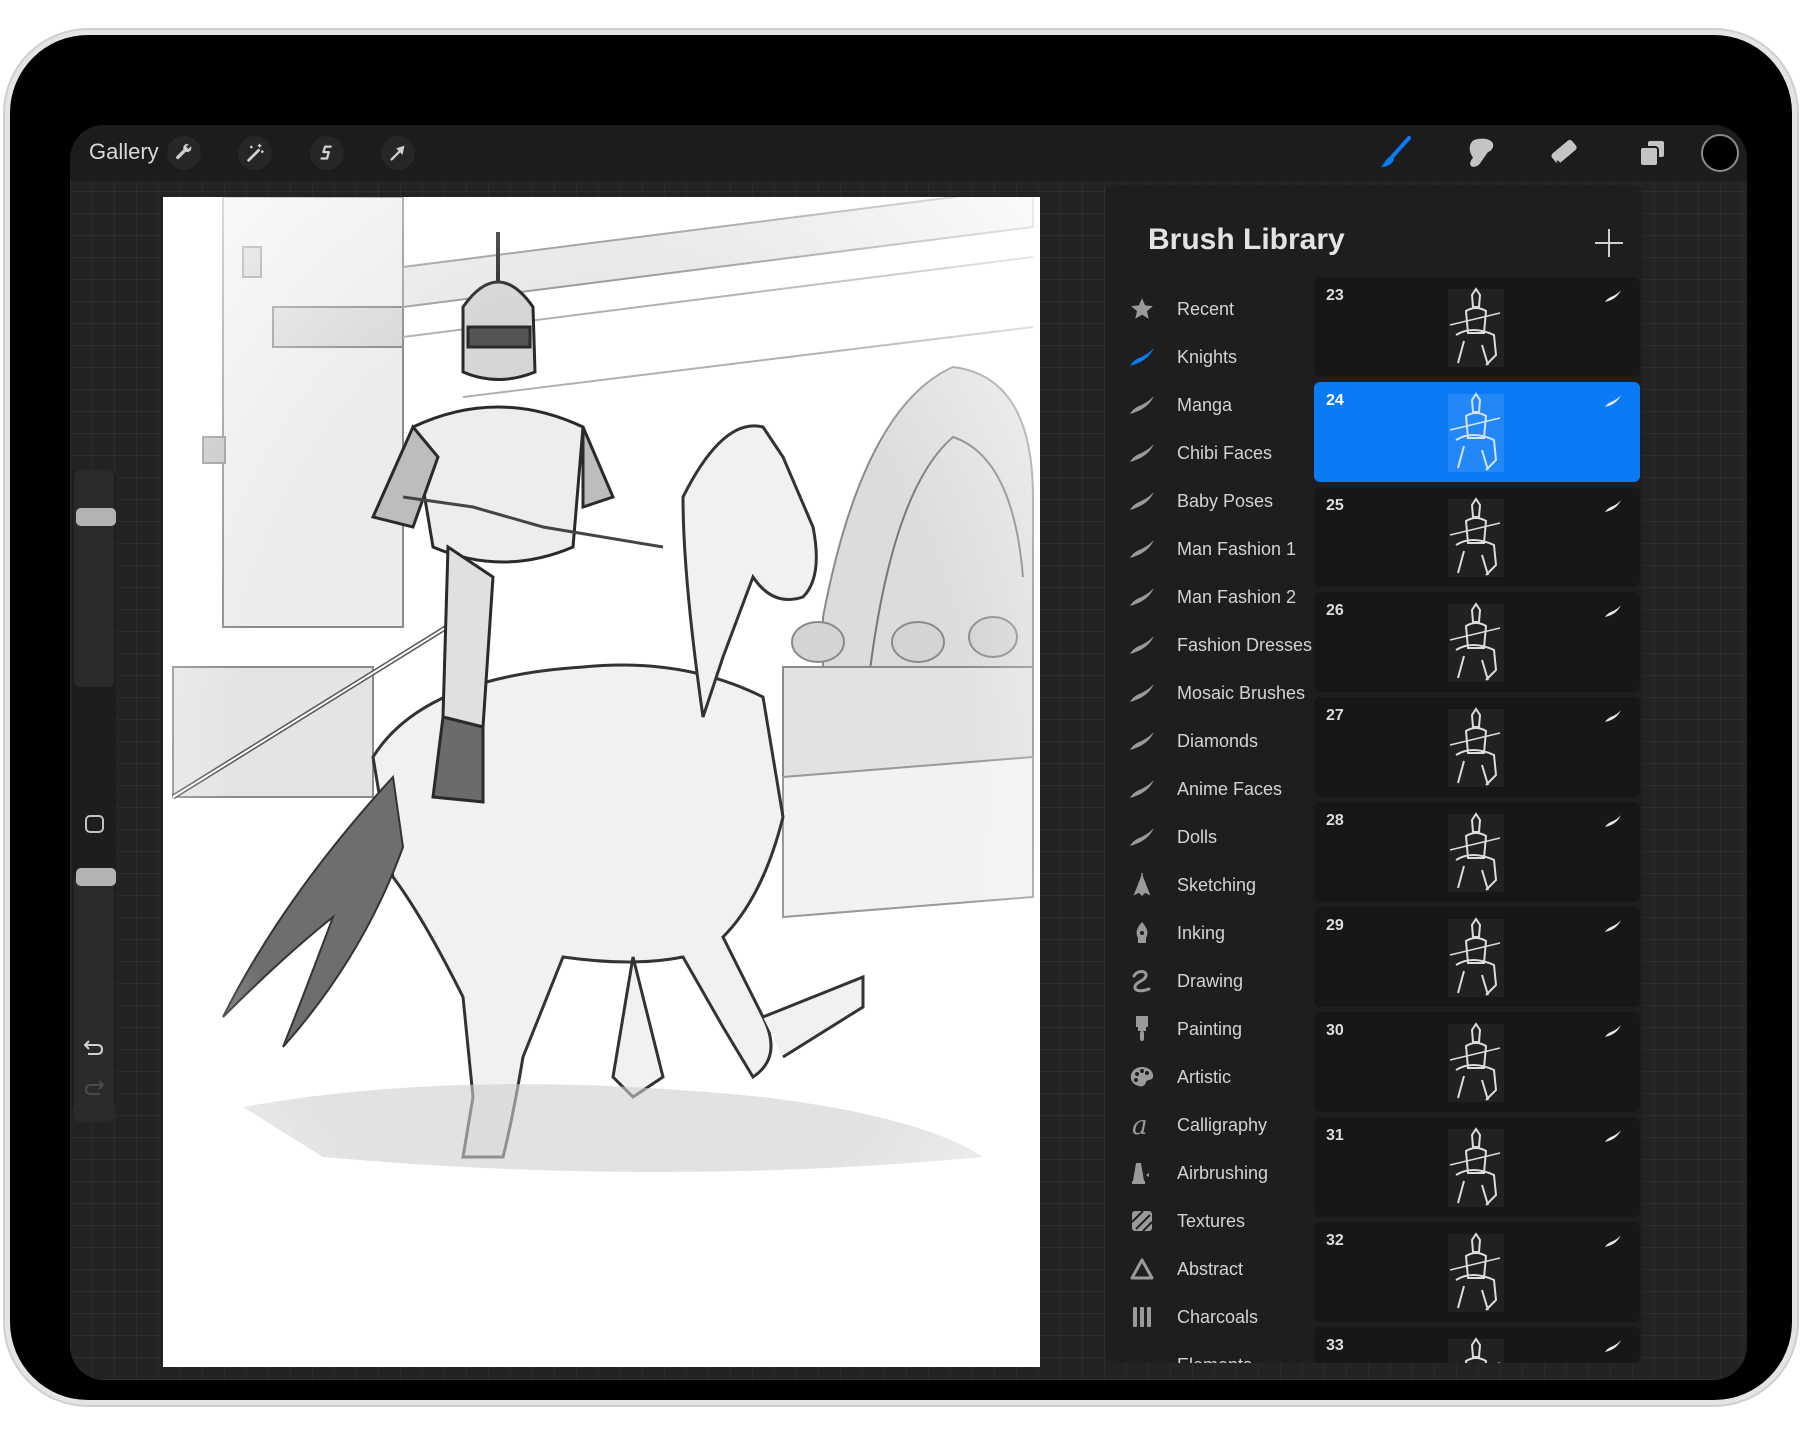  I want to click on brush-category-label: Manga, so click(1205, 404).